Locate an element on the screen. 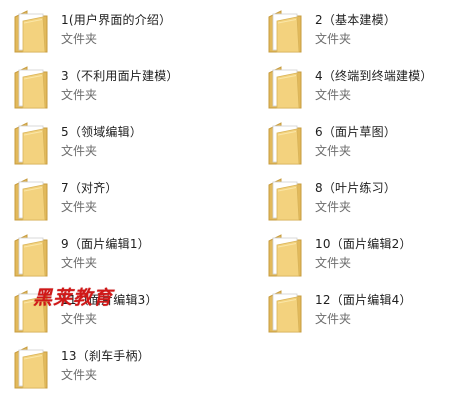 The height and width of the screenshot is (401, 451). folder-item: 13（刹车手柄） 文件夹 is located at coordinates (119, 369).